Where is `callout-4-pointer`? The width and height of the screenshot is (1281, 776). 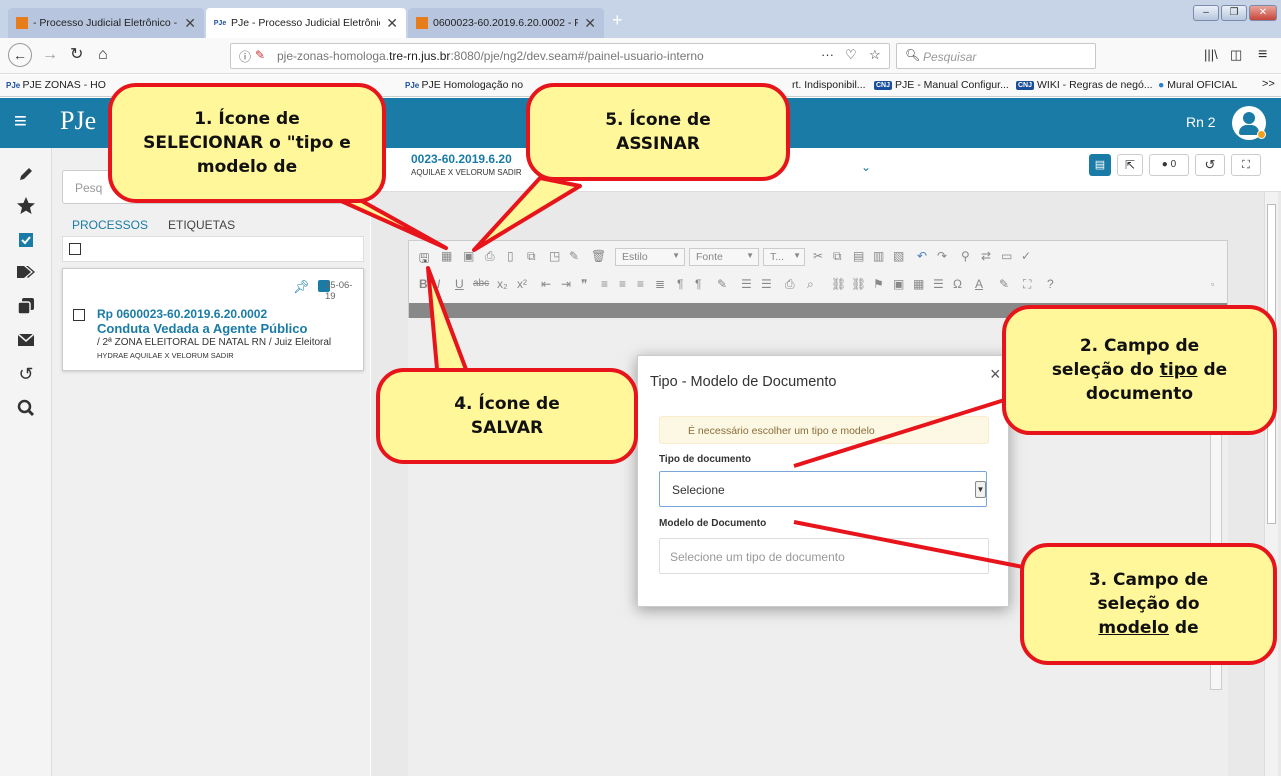 callout-4-pointer is located at coordinates (449, 324).